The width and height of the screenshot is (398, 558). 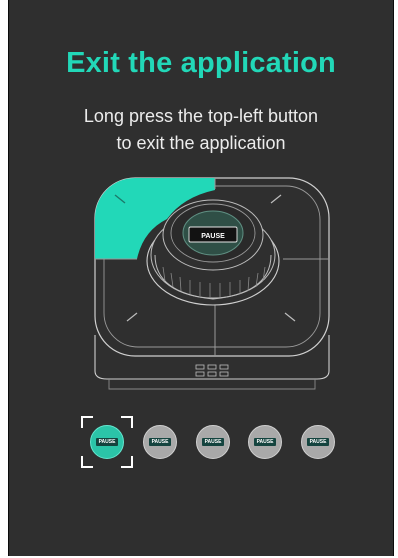 I want to click on thumbnail-button-3: PAUSE, so click(x=213, y=442).